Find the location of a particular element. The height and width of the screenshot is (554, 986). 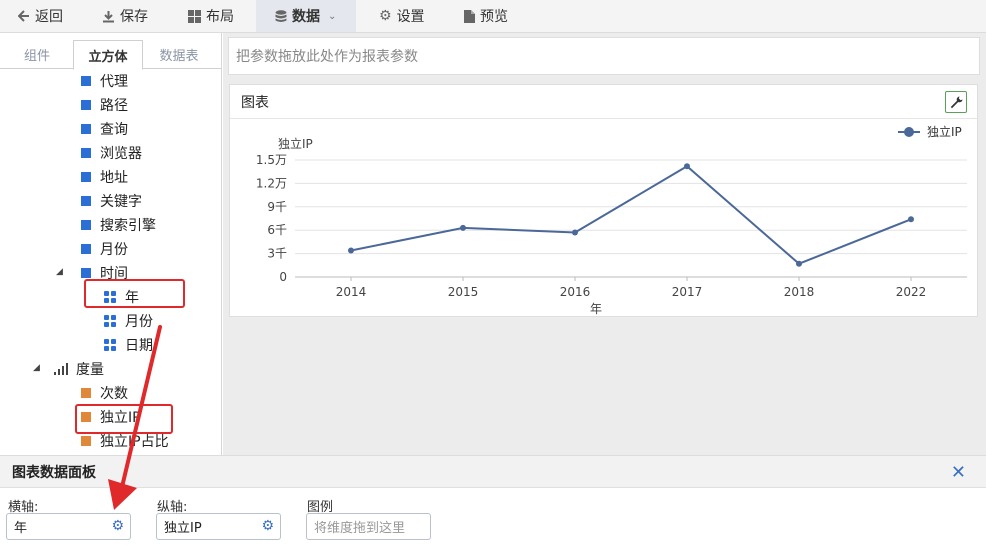

tree-item-keyword: 关键字 is located at coordinates (111, 201).